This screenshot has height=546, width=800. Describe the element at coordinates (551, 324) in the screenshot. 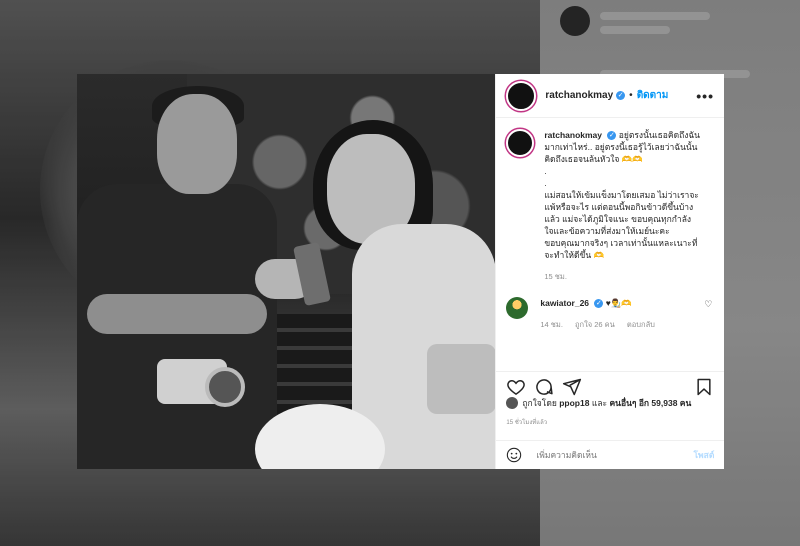

I see `comment-time: 14 ชม.` at that location.